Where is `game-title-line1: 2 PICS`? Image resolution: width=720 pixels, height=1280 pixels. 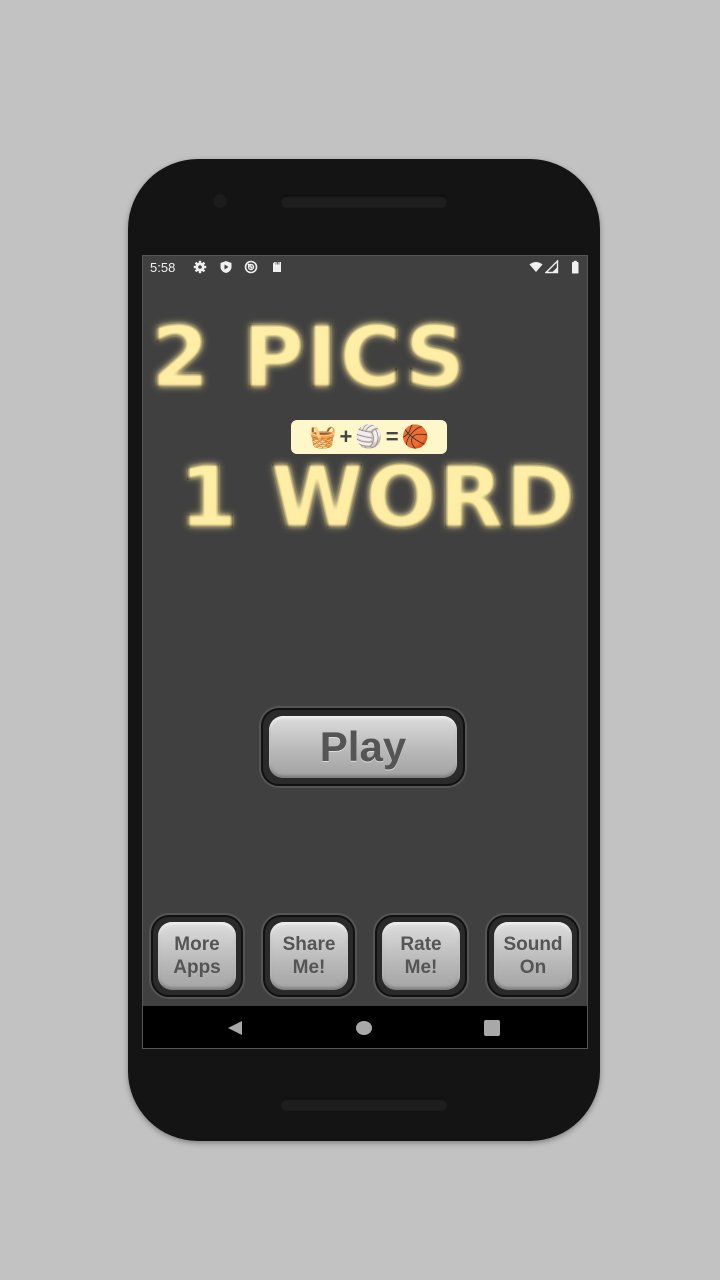
game-title-line1: 2 PICS is located at coordinates (308, 357).